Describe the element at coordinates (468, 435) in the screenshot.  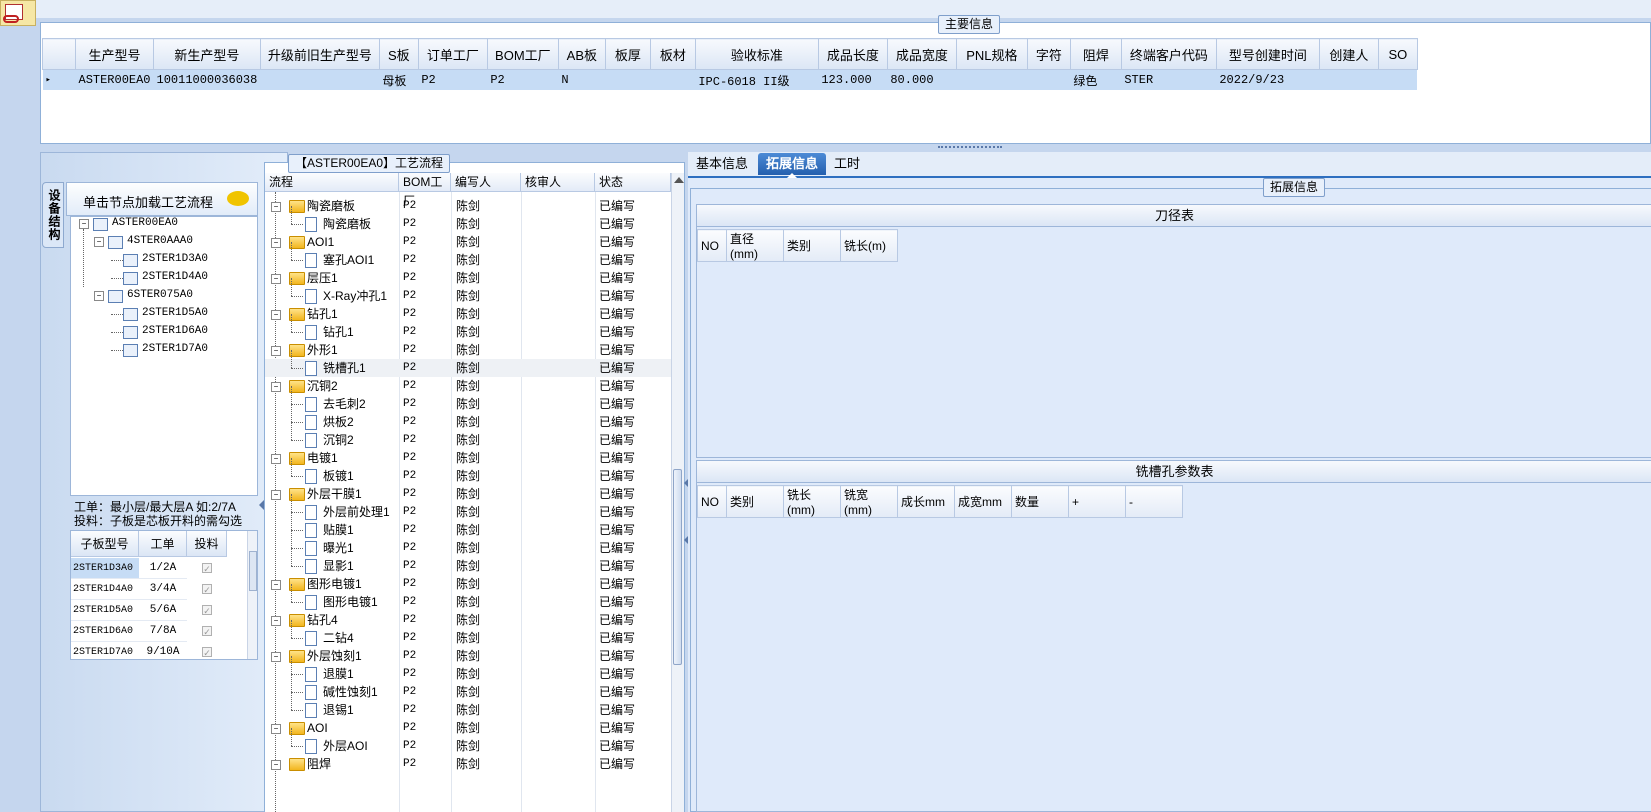
I see `flow-row: 沉铜2 P2 陈剑 已编写` at that location.